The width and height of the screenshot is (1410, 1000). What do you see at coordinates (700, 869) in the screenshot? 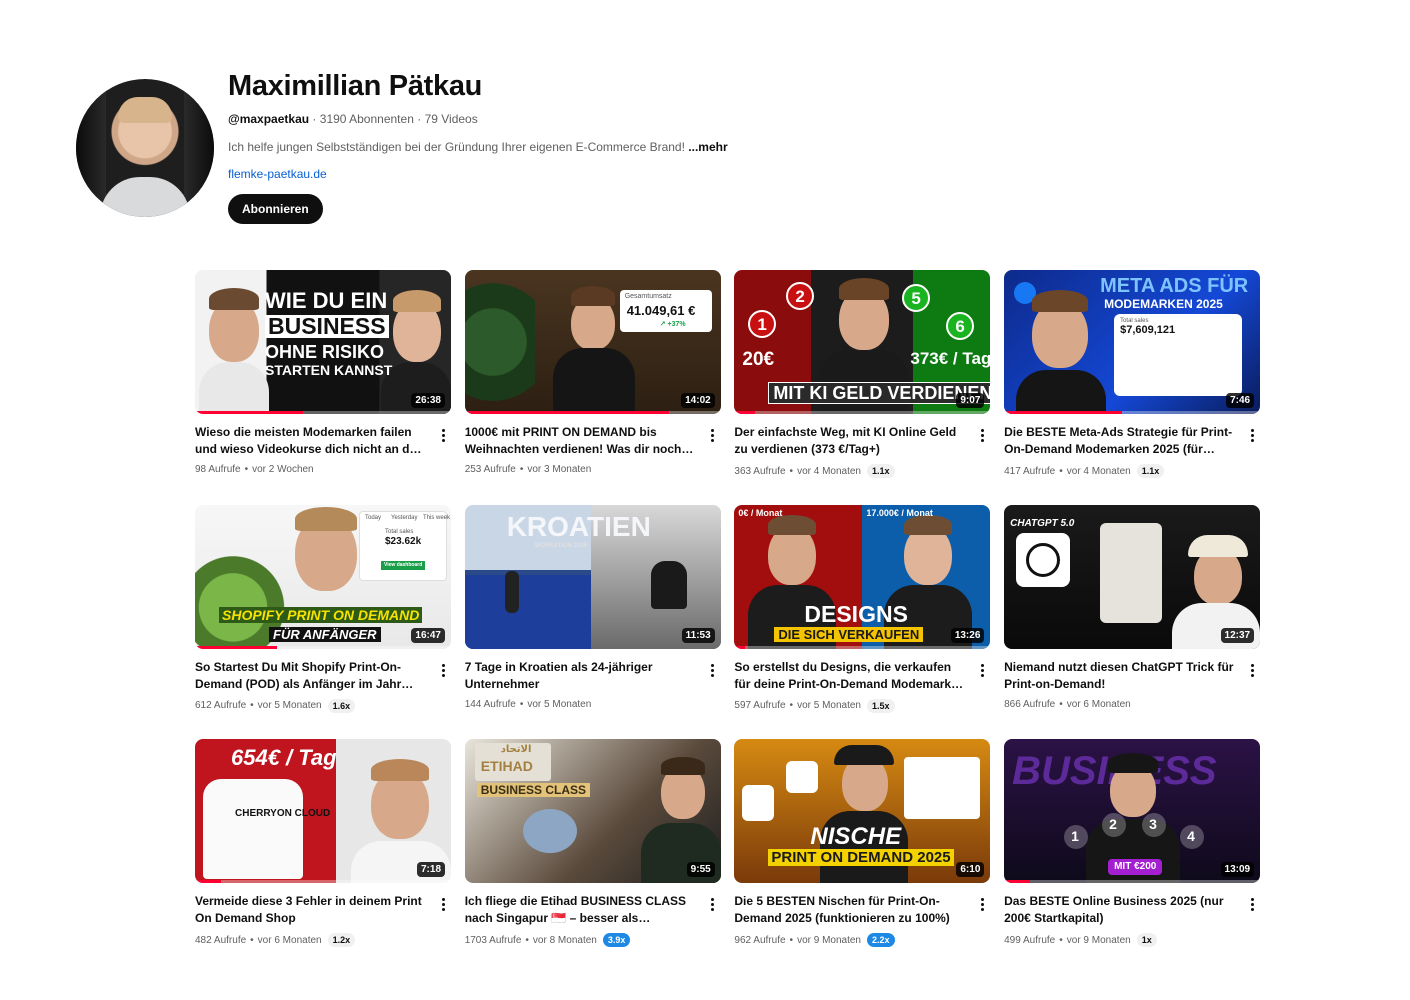
I see `video-duration: 9:55` at bounding box center [700, 869].